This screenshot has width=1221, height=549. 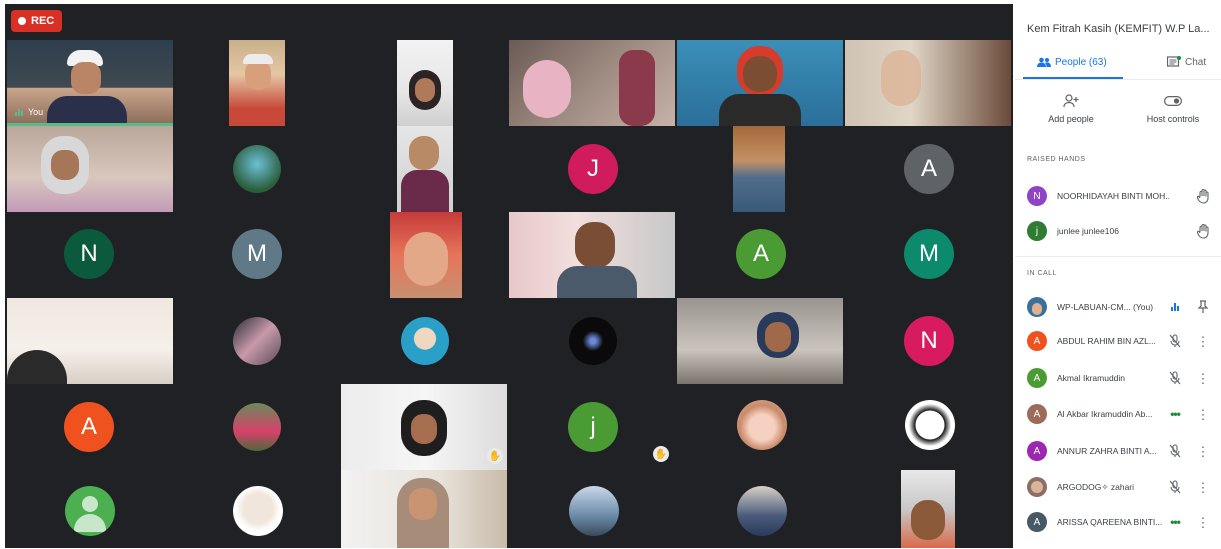 I want to click on add-person-icon, so click(x=1071, y=101).